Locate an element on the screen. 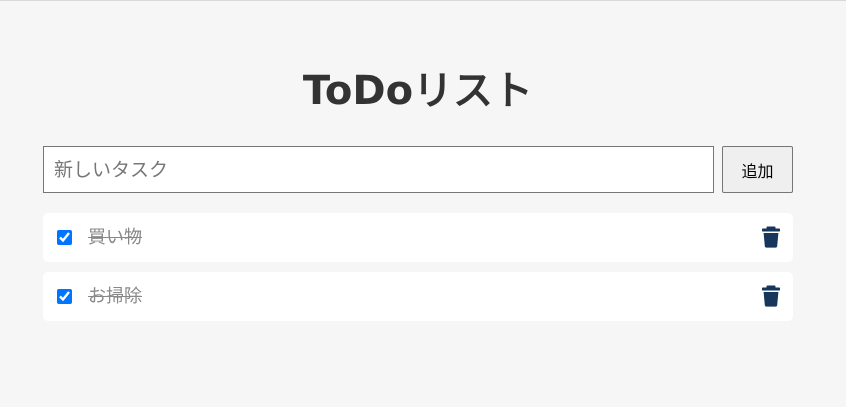 The width and height of the screenshot is (846, 407). new-task-input is located at coordinates (378, 169).